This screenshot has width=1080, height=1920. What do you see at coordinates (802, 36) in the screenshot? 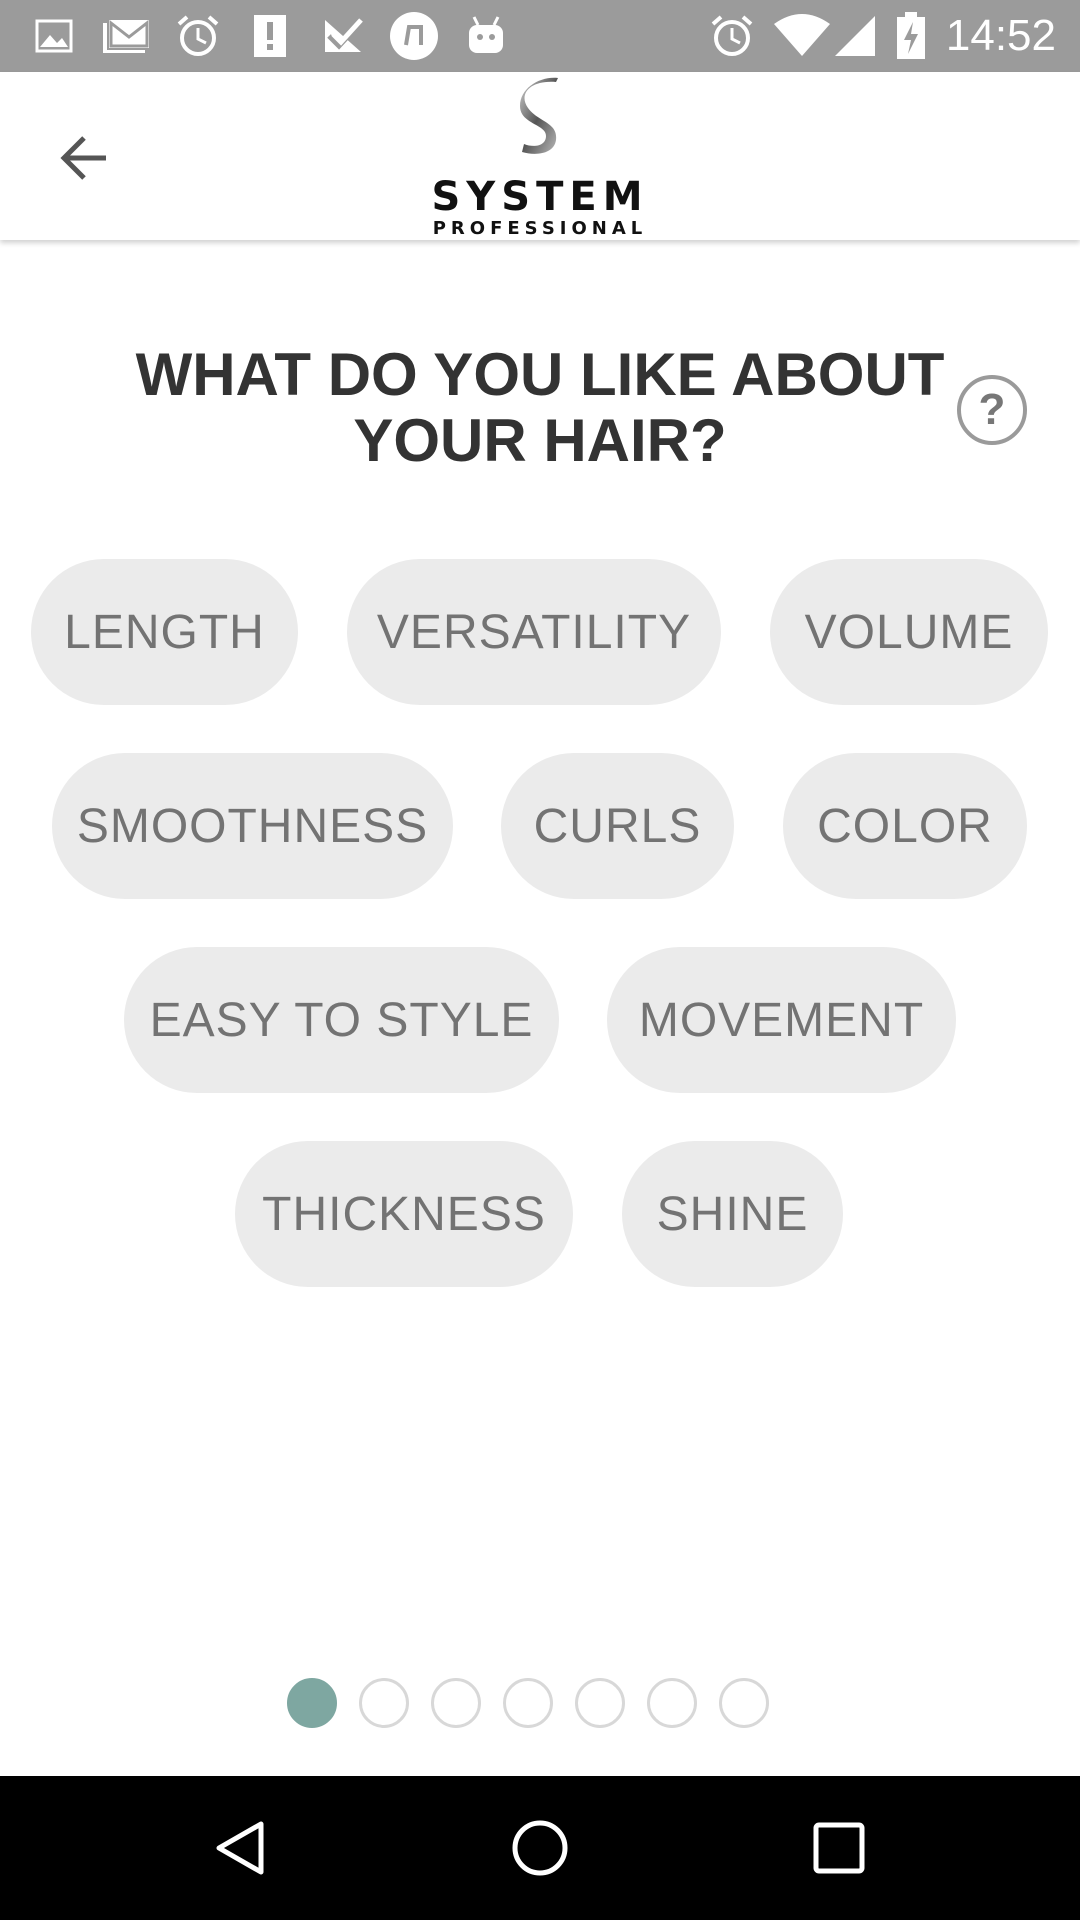
I see `wifi-icon` at bounding box center [802, 36].